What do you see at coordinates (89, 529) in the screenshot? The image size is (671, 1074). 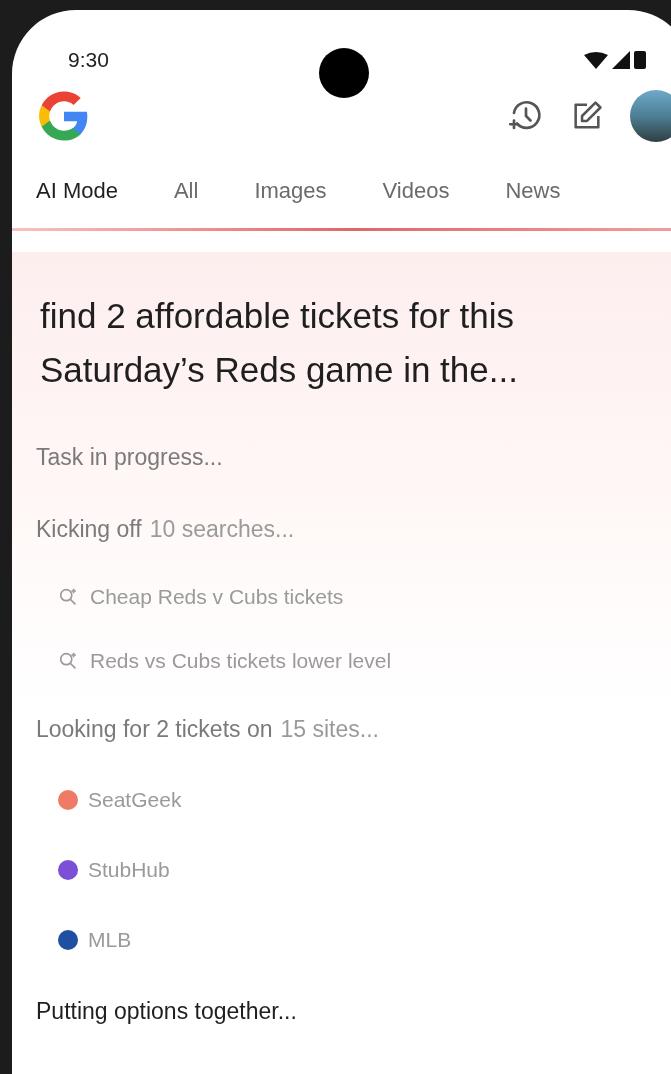 I see `step-label: Kicking off` at bounding box center [89, 529].